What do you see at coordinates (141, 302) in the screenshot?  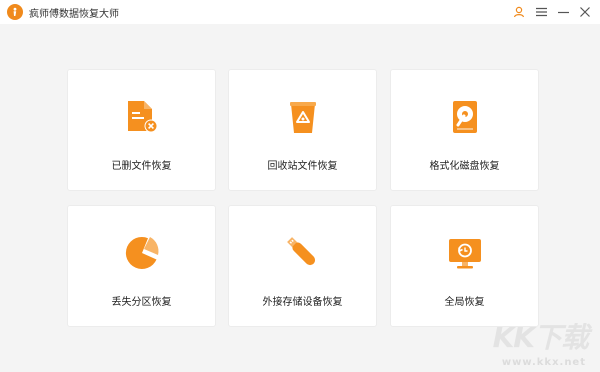 I see `card-label: 丢失分区恢复` at bounding box center [141, 302].